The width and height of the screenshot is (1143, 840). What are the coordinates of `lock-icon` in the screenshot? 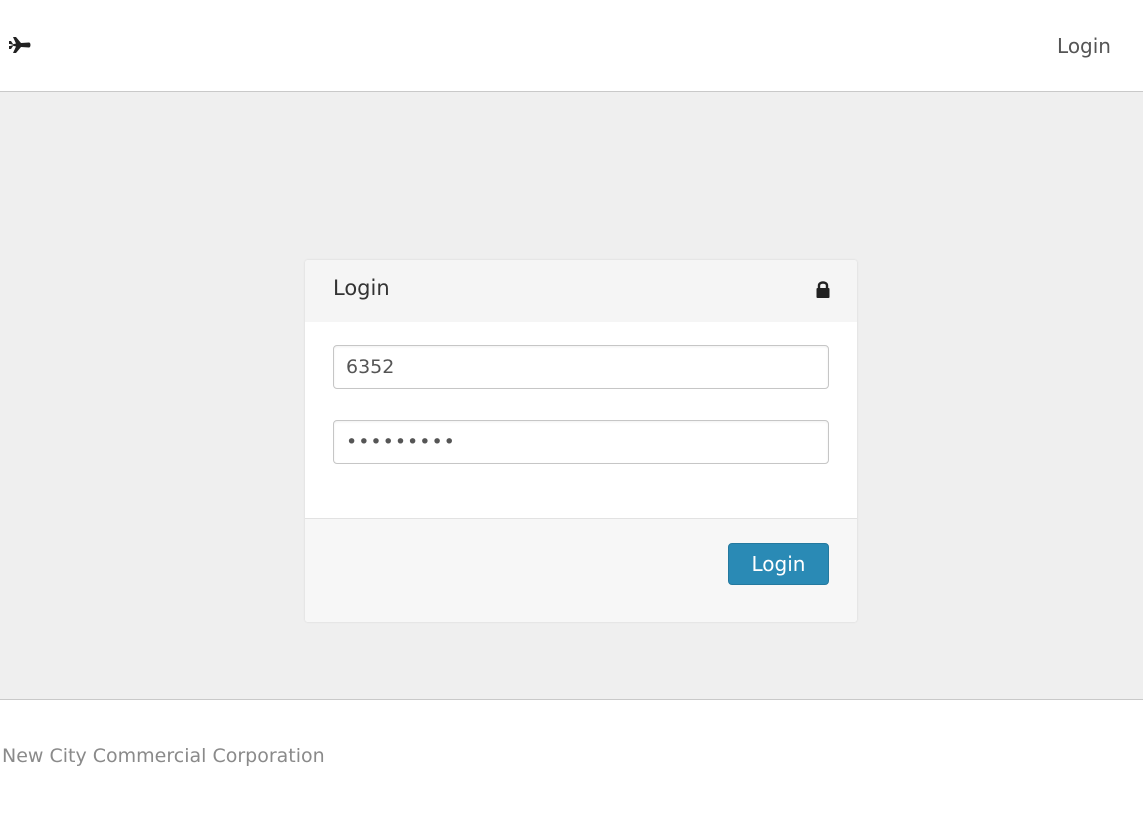 It's located at (823, 290).